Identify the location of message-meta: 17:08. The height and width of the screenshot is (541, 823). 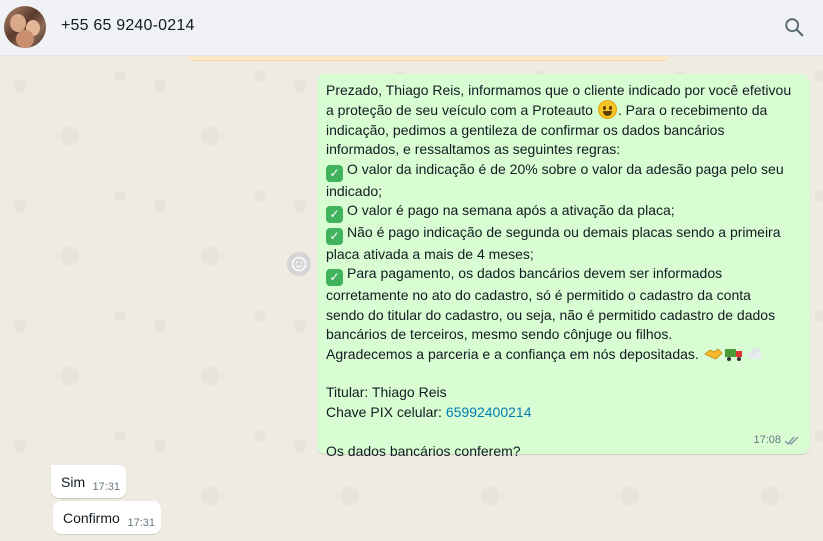
(776, 440).